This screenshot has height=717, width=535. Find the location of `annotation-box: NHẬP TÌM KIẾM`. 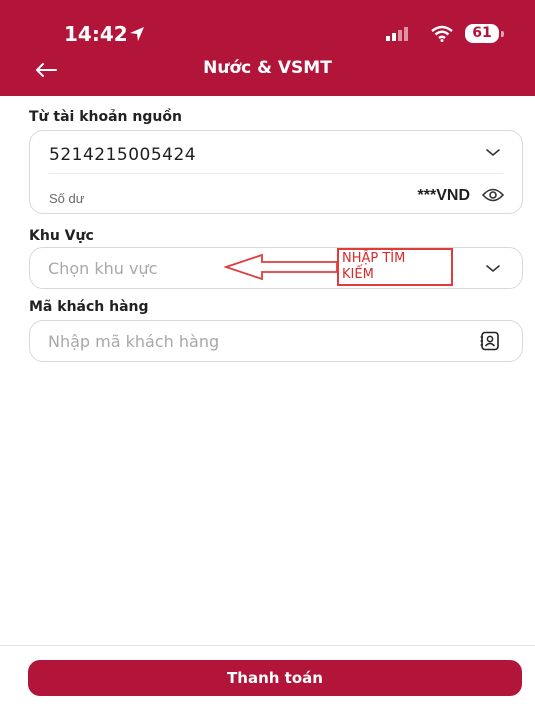

annotation-box: NHẬP TÌM KIẾM is located at coordinates (395, 267).